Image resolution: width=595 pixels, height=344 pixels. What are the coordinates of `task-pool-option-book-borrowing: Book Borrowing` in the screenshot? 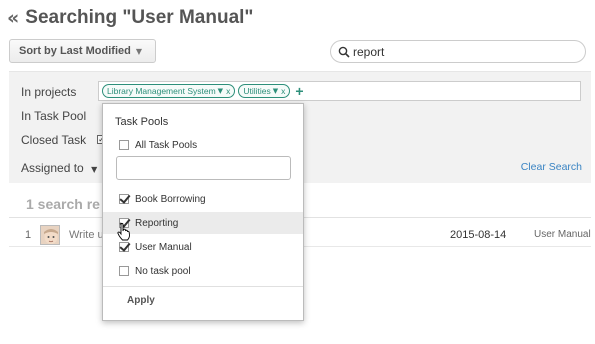 It's located at (203, 199).